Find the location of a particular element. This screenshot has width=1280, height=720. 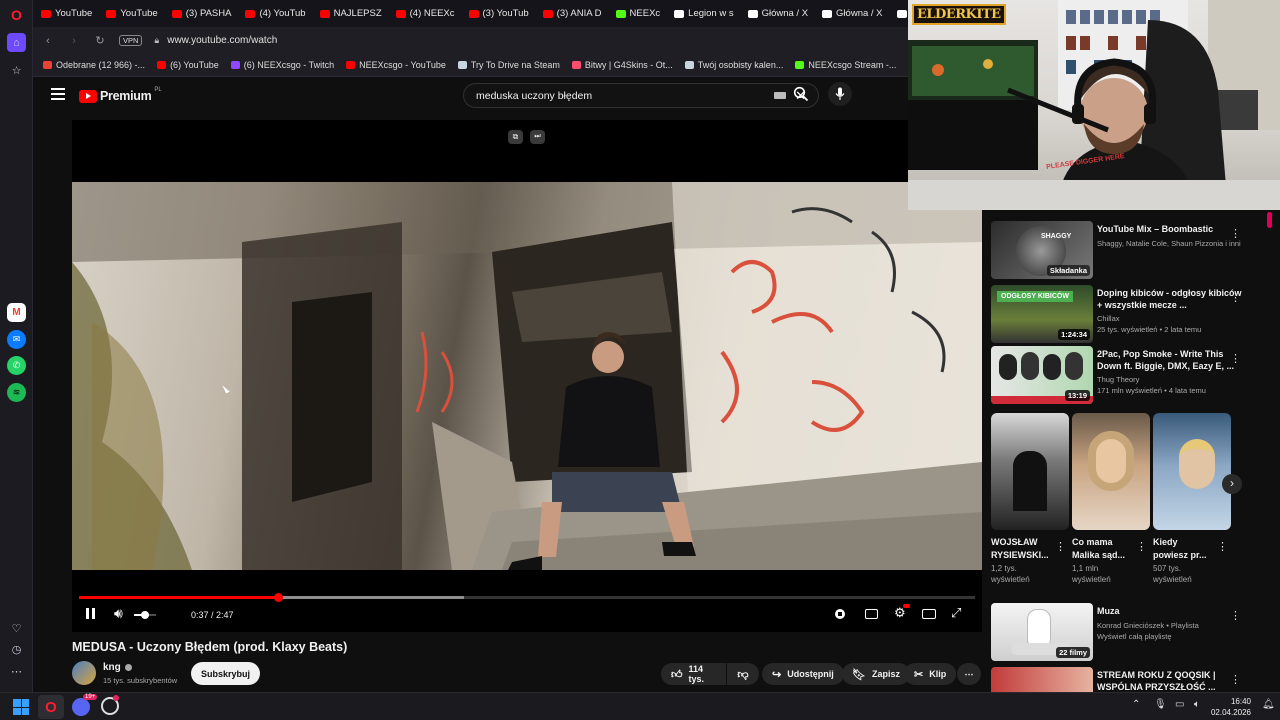

miniplayer-icon: ⧉ is located at coordinates (515, 137).